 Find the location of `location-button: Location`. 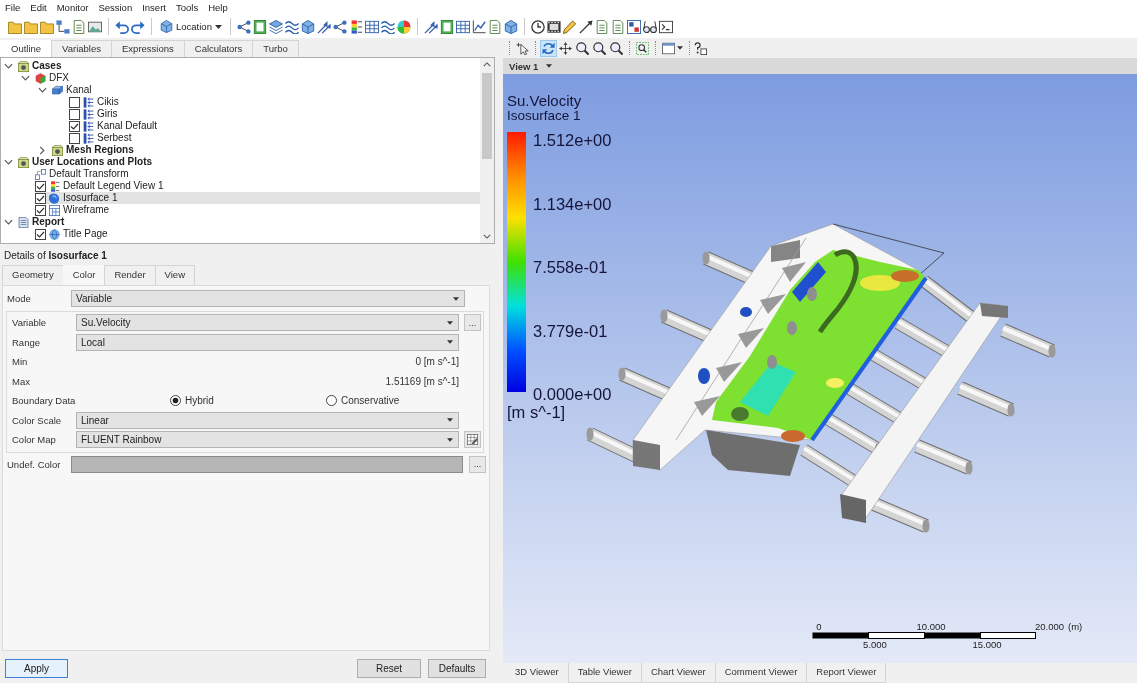

location-button: Location is located at coordinates (191, 26).